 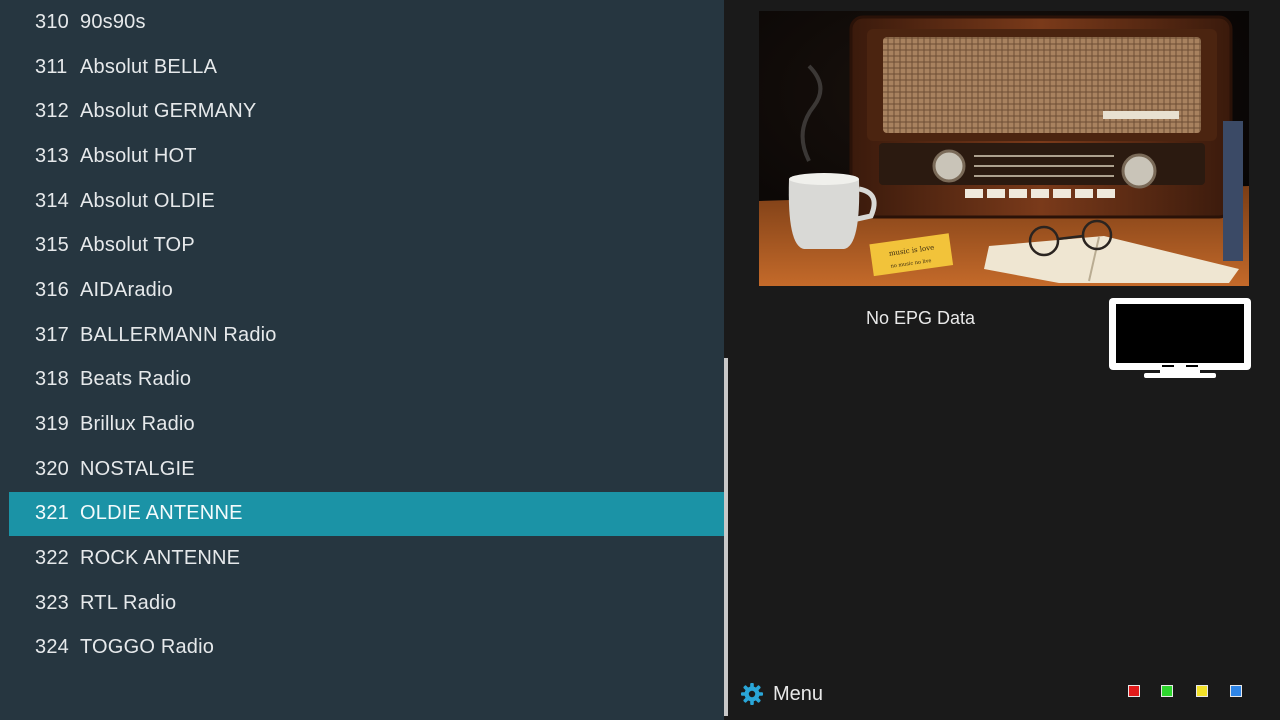 I want to click on channel-row: 310 90s90s, so click(x=366, y=22).